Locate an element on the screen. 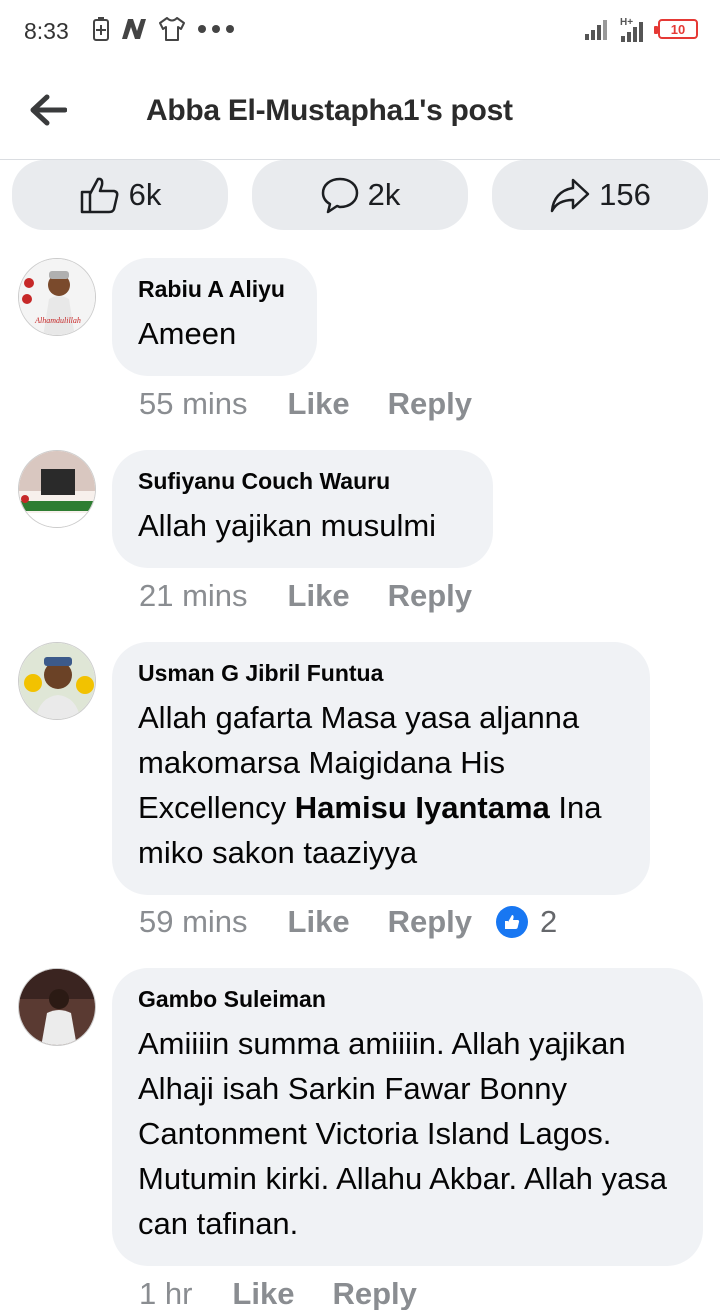 This screenshot has height=1310, width=720. share-icon is located at coordinates (570, 195).